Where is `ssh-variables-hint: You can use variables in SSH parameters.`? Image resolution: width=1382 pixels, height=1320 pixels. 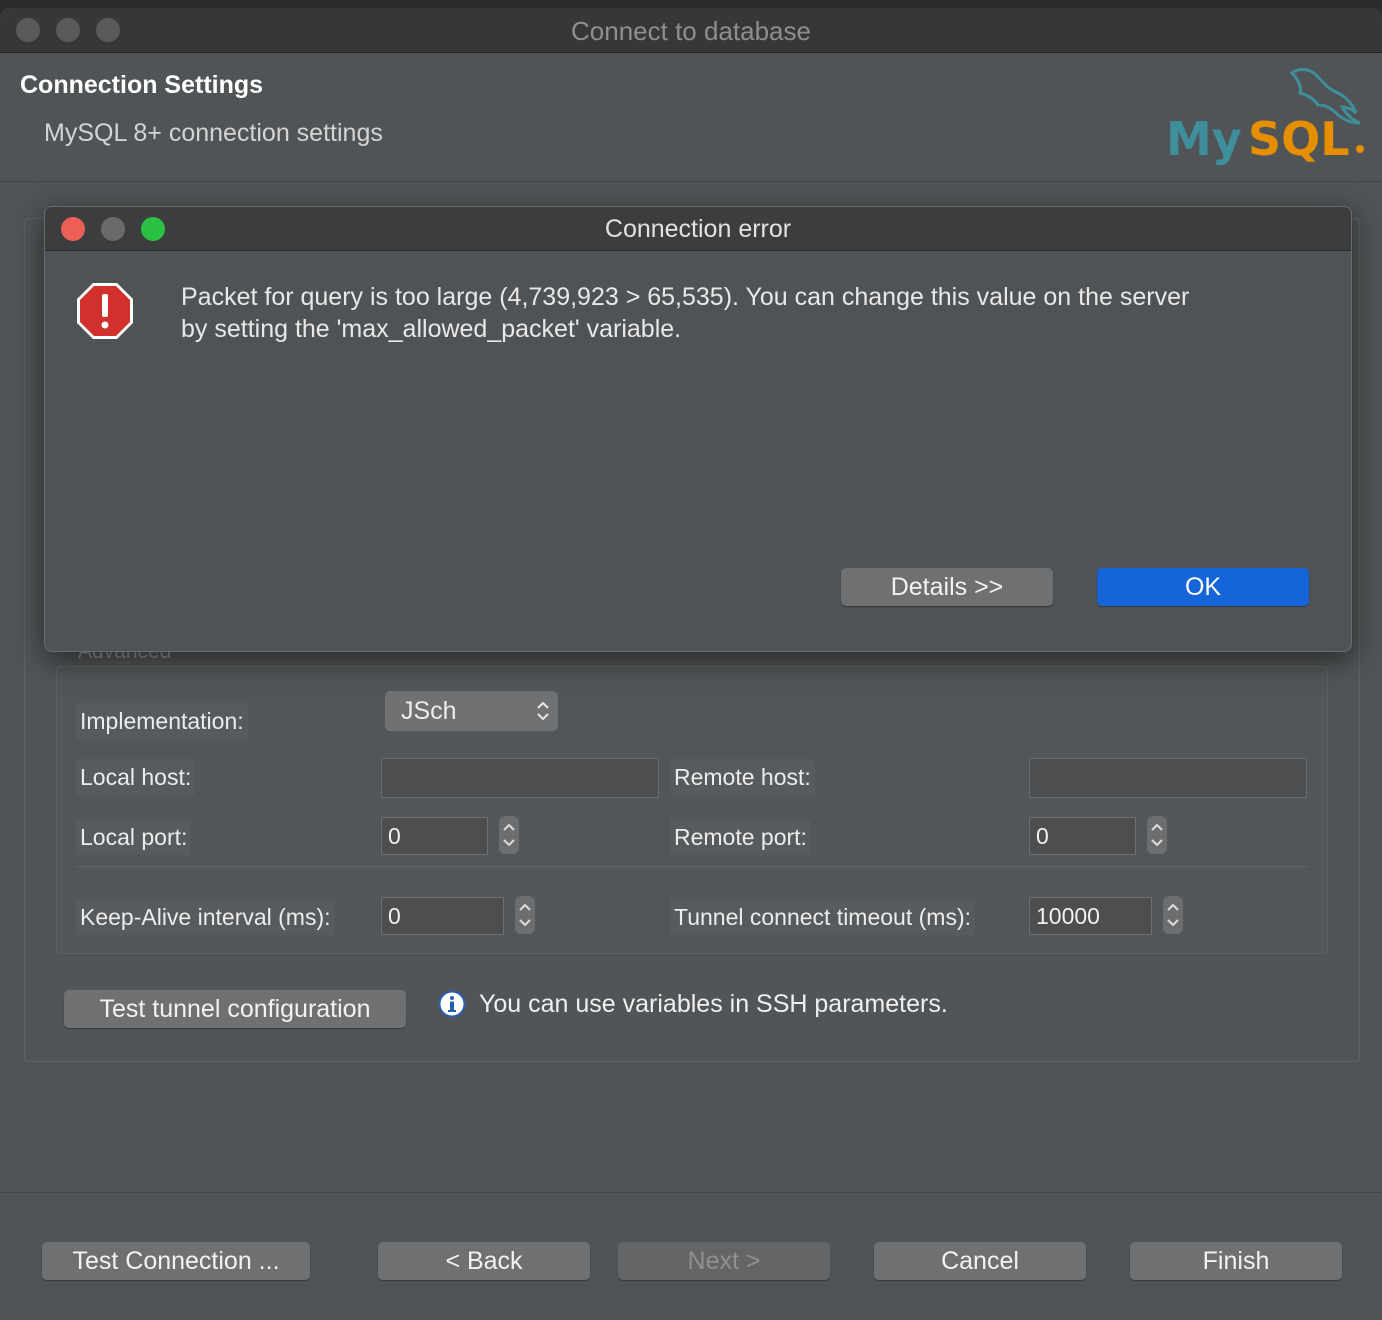 ssh-variables-hint: You can use variables in SSH parameters. is located at coordinates (713, 1004).